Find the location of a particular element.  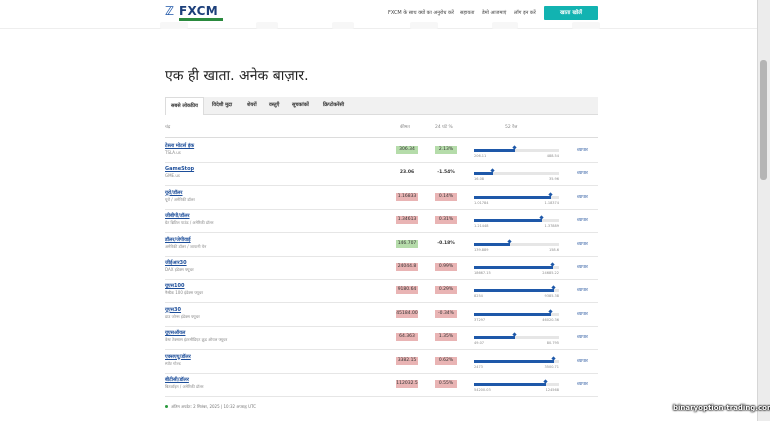

range-low: 2473 is located at coordinates (478, 366).